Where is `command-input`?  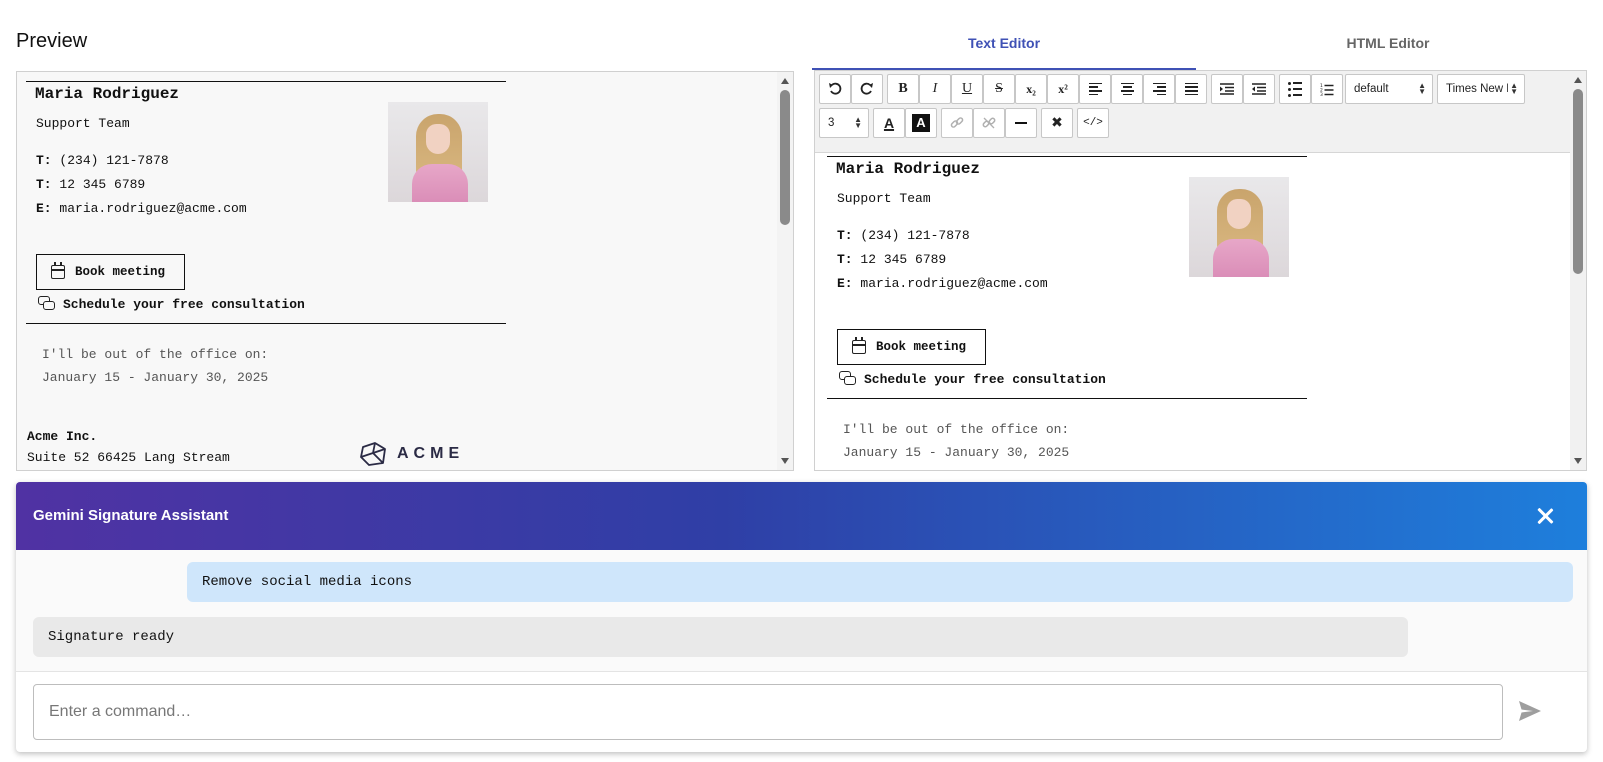 command-input is located at coordinates (768, 712).